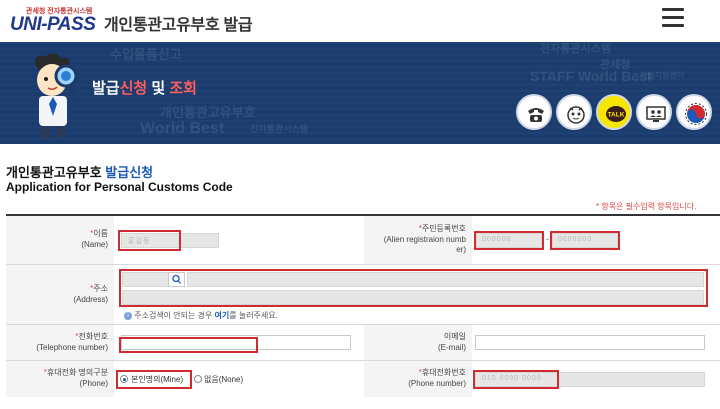  What do you see at coordinates (413, 288) in the screenshot?
I see `address-highlight` at bounding box center [413, 288].